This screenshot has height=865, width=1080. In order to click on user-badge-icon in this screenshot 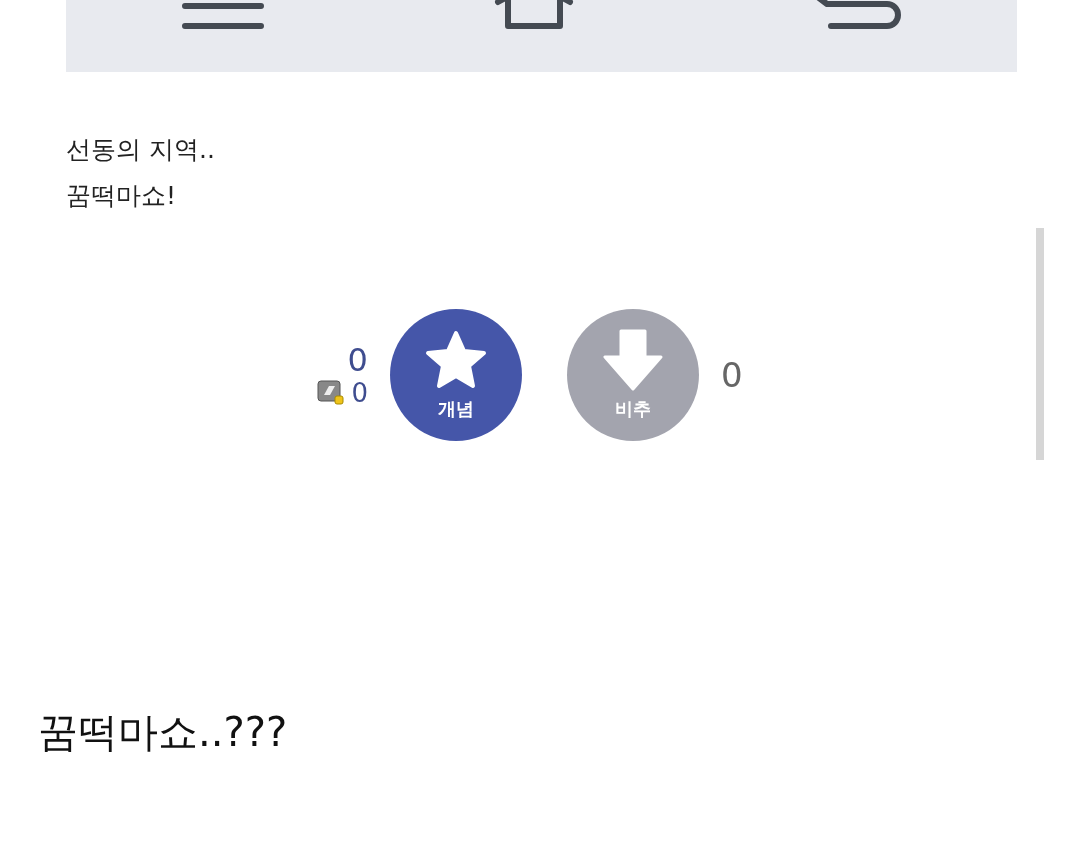, I will do `click(331, 393)`.